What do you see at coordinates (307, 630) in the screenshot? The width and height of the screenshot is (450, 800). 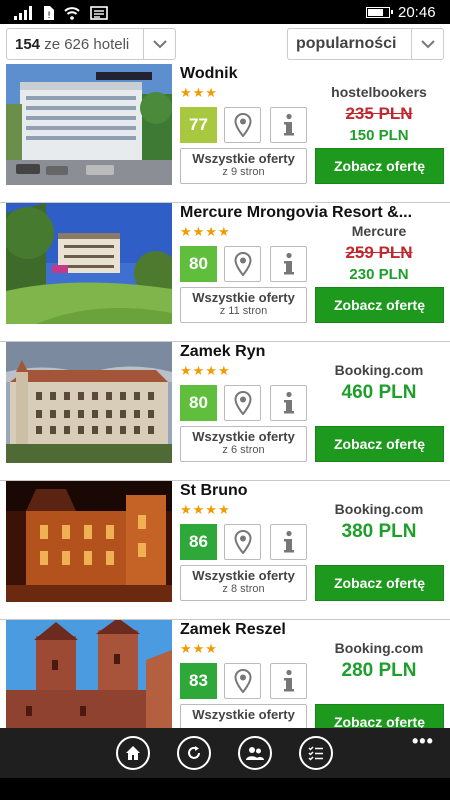 I see `hotel-name: Zamek Reszel` at bounding box center [307, 630].